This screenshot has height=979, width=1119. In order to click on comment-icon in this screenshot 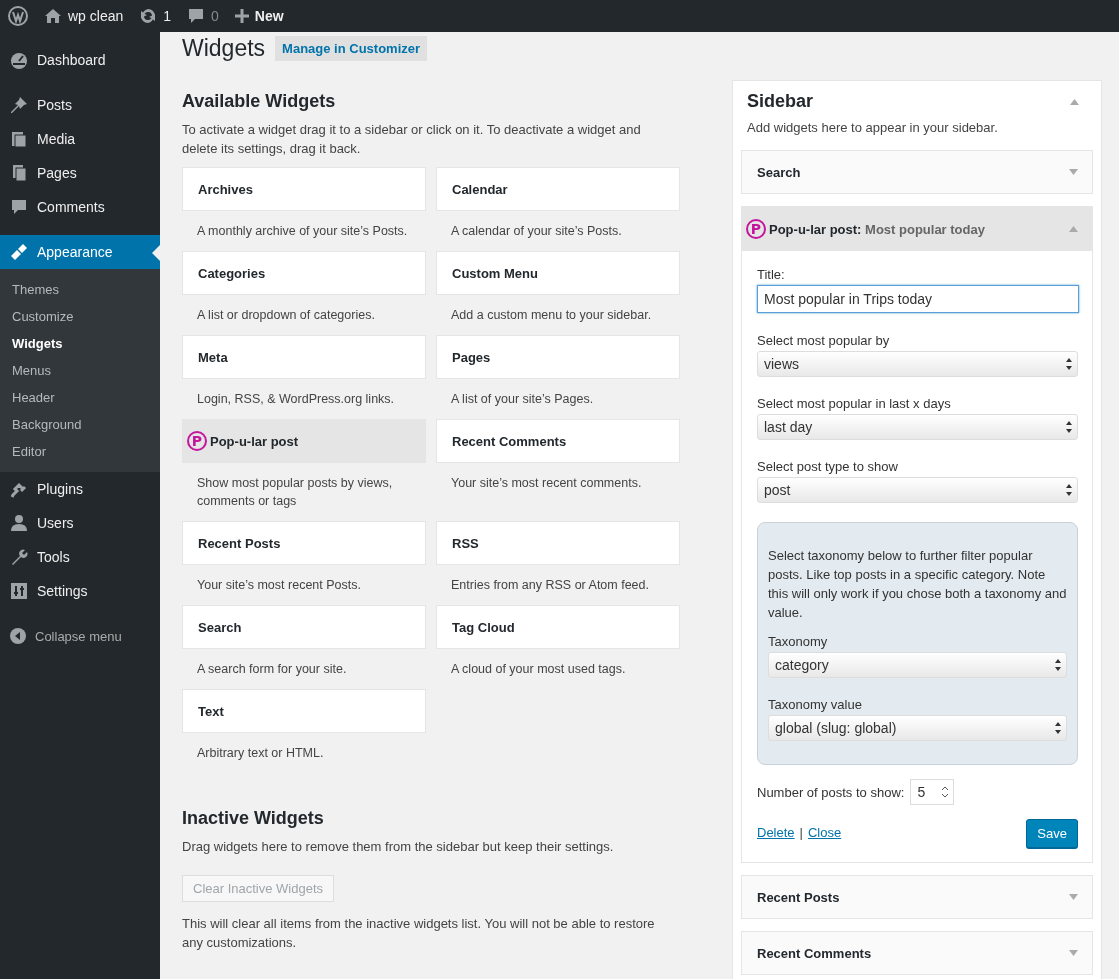, I will do `click(196, 16)`.